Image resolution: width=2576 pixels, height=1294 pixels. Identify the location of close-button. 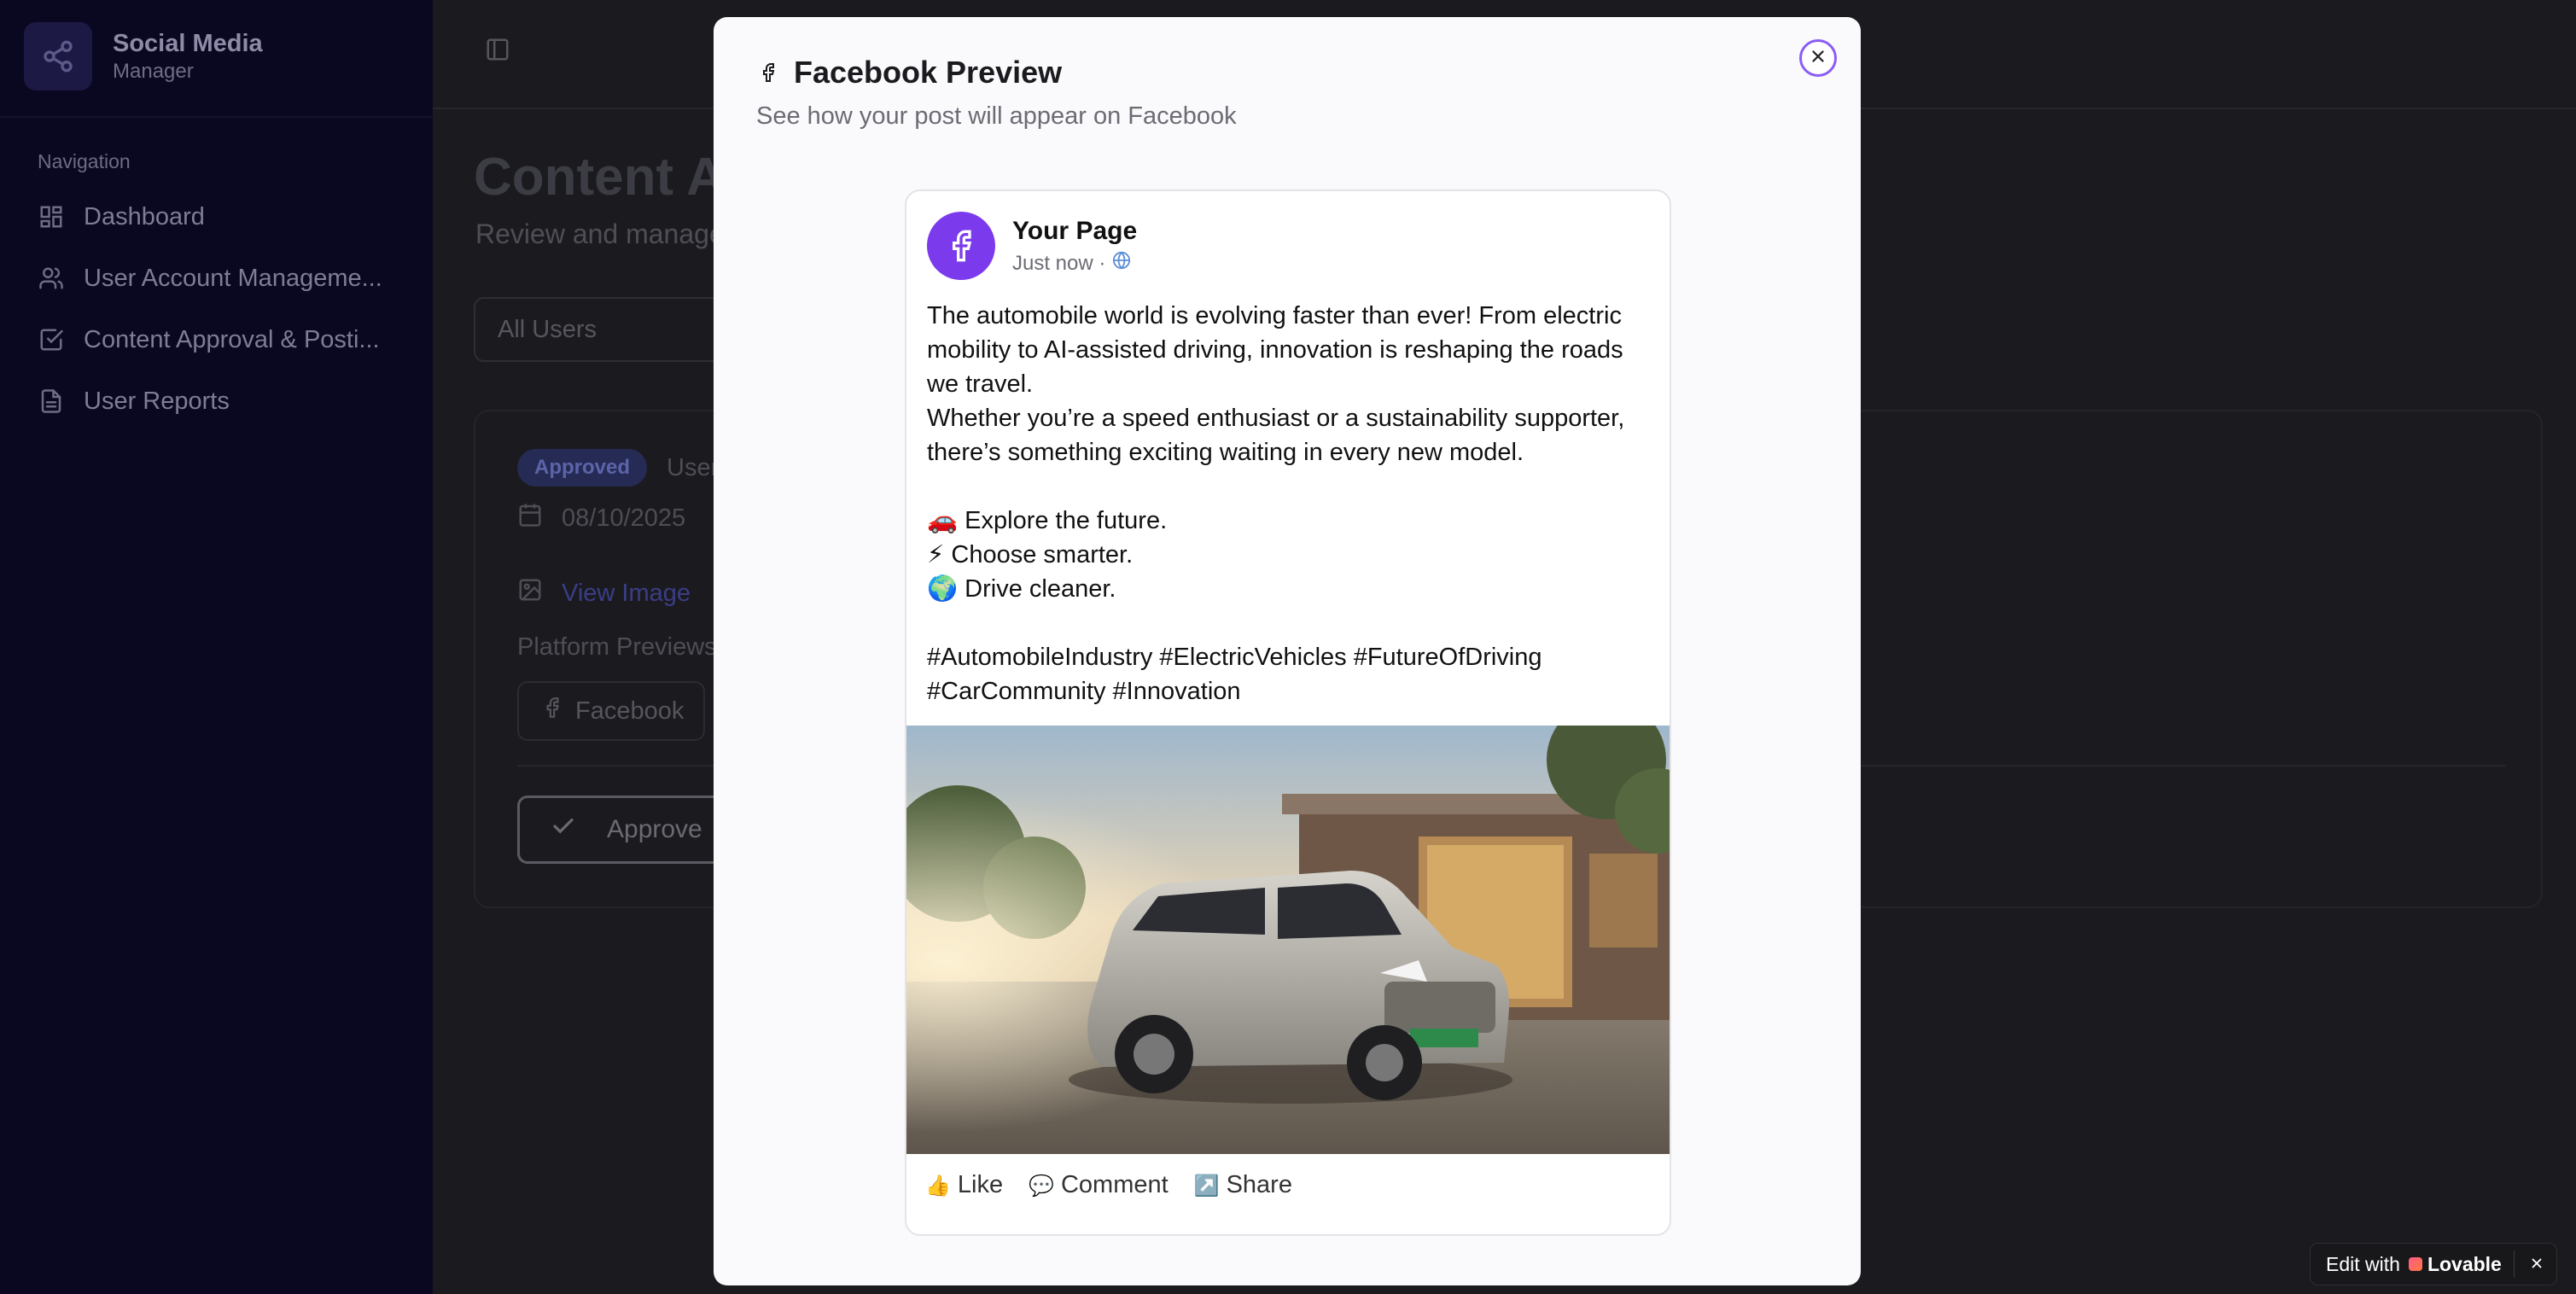
(1818, 58).